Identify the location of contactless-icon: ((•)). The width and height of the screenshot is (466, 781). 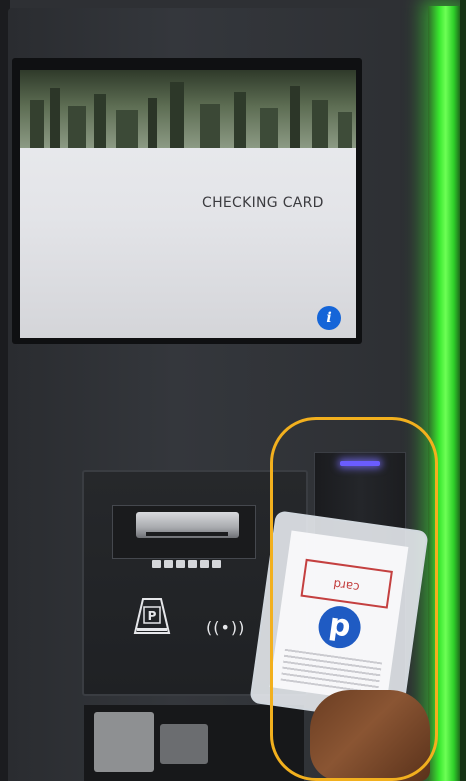
(226, 627).